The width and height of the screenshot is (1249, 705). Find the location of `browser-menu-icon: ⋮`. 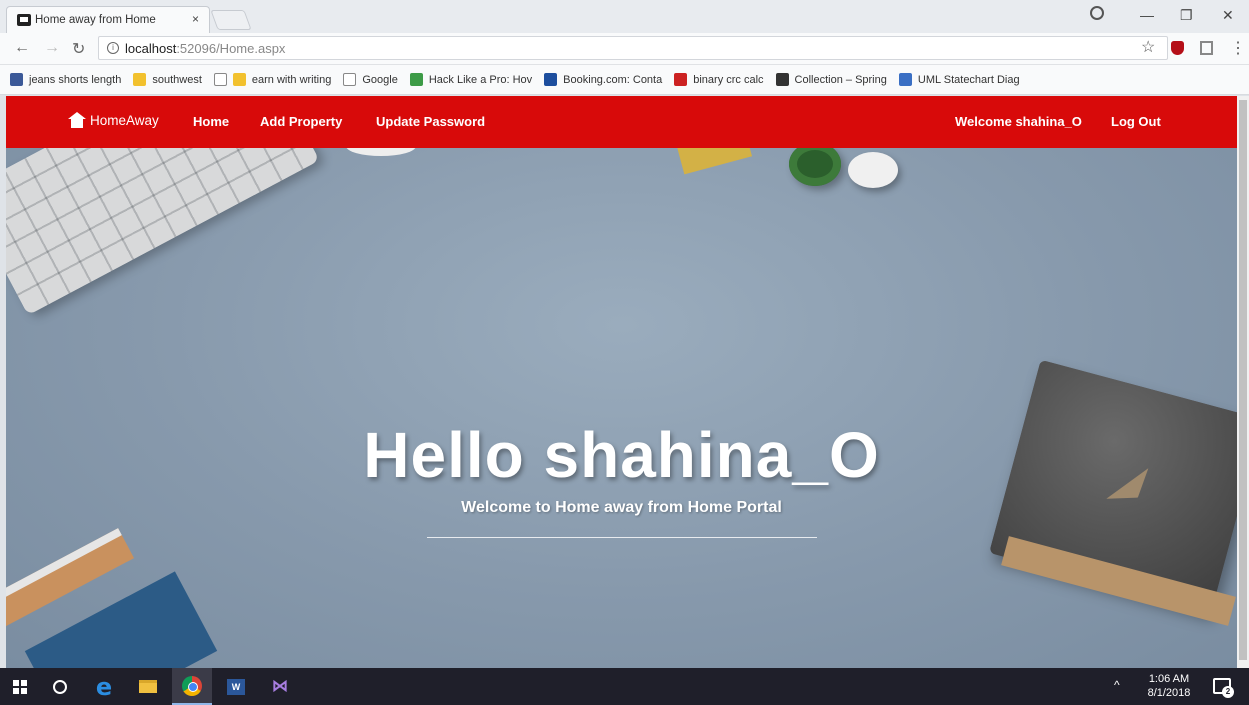

browser-menu-icon: ⋮ is located at coordinates (1238, 48).